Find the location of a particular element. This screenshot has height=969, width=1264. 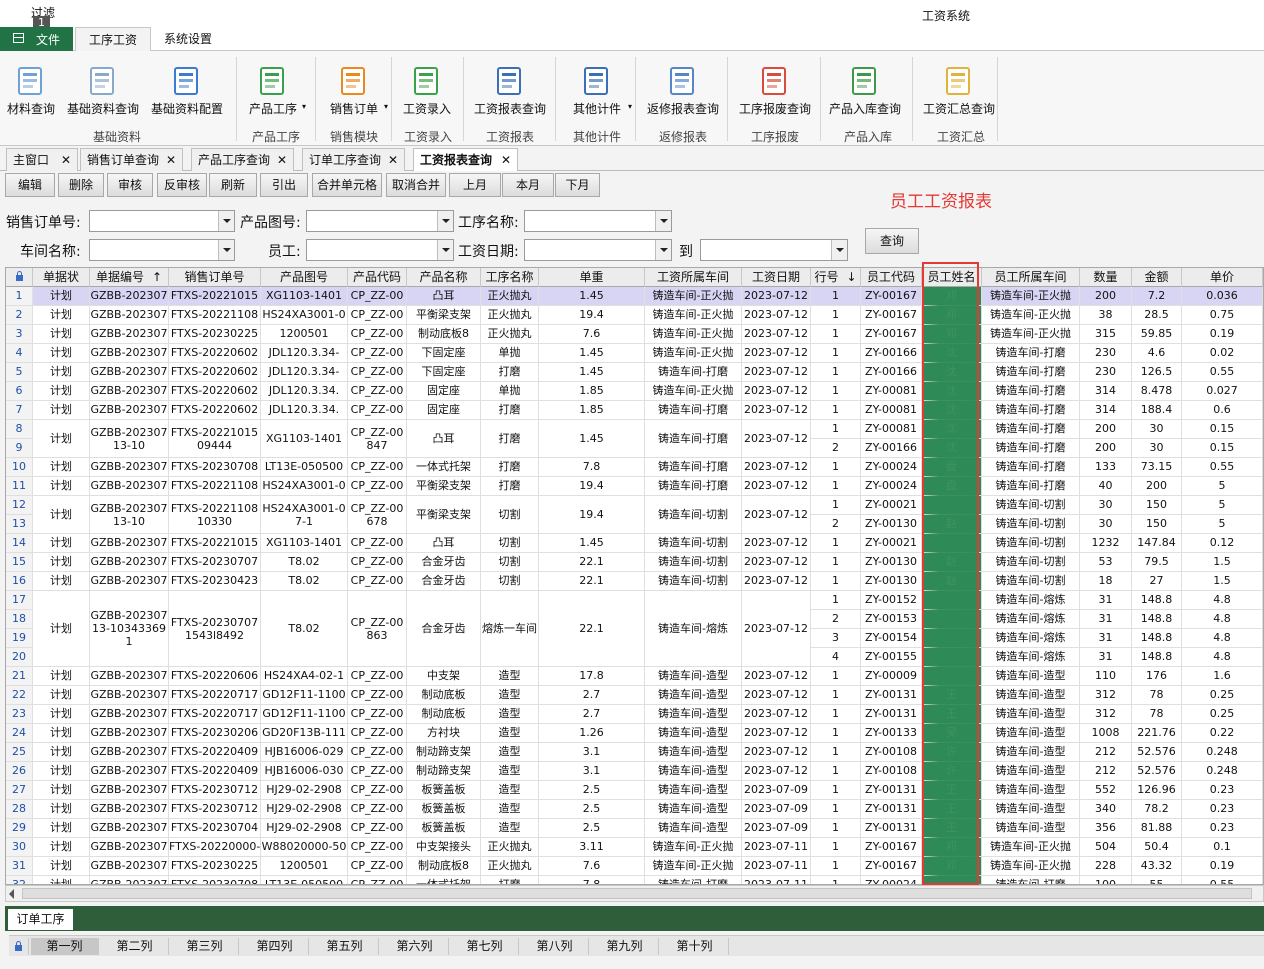

cell-order: FTXS-20220409 is located at coordinates (215, 771).